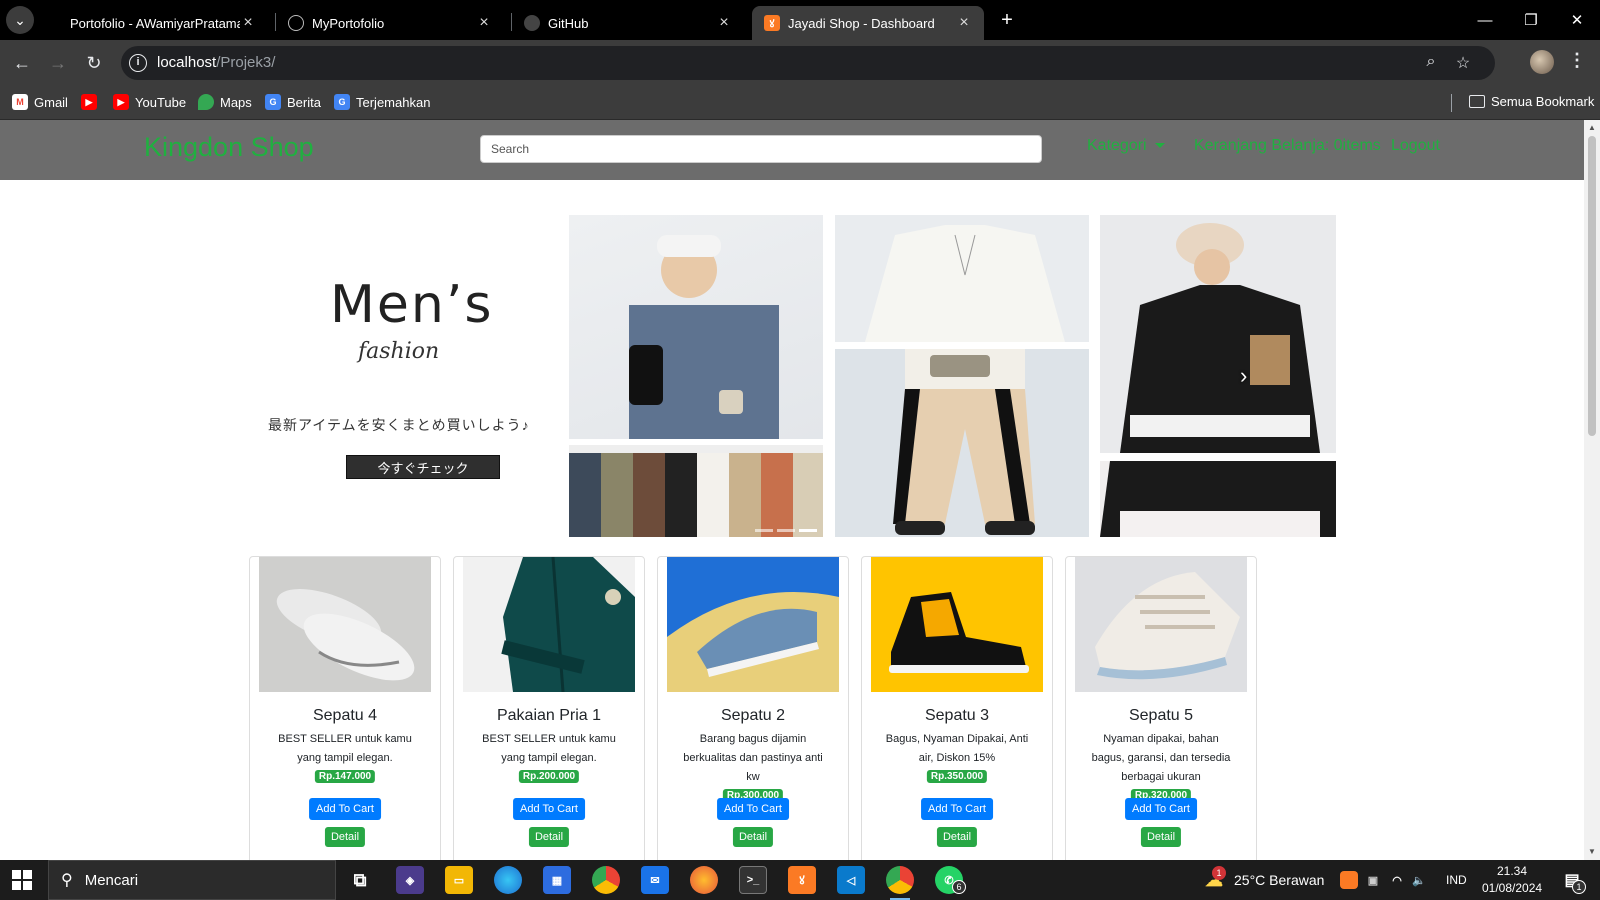 The height and width of the screenshot is (900, 1600). Describe the element at coordinates (20, 20) in the screenshot. I see `tab-search-button: ⌄` at that location.